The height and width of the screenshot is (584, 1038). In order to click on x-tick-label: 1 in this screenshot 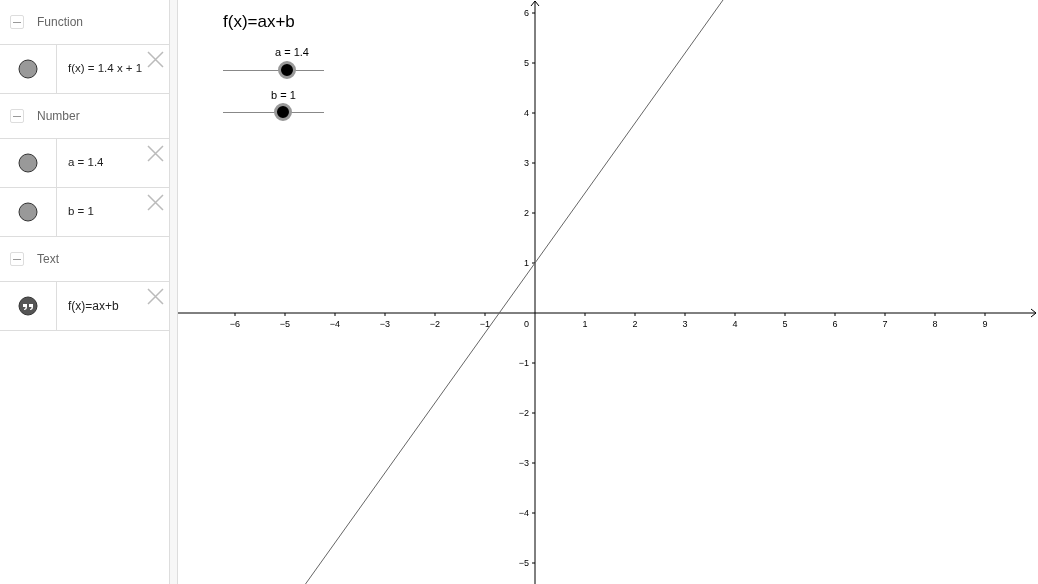, I will do `click(585, 324)`.